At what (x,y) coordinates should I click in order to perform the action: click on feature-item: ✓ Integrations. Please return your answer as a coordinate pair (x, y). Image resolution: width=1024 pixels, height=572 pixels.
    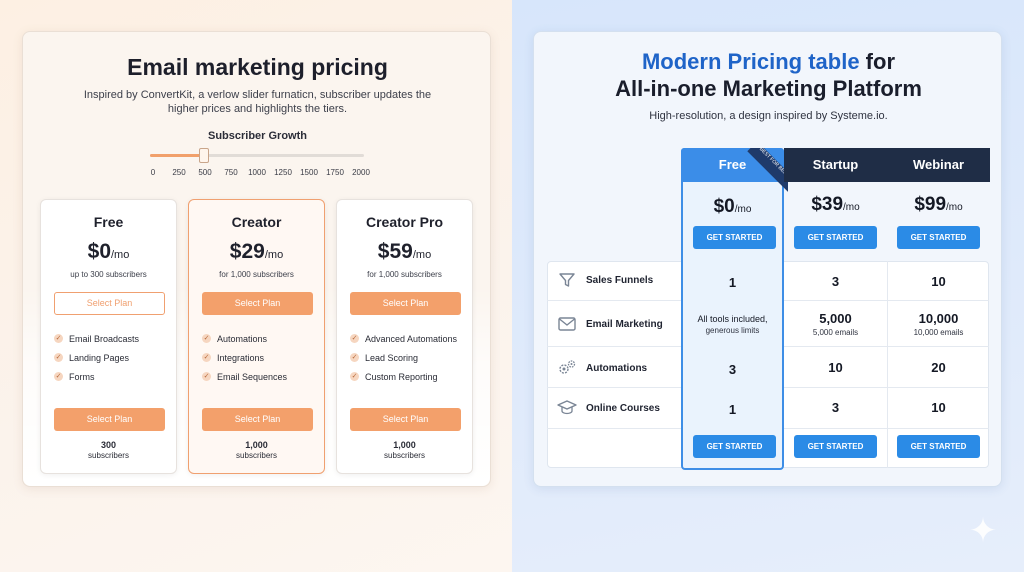
    Looking at the image, I should click on (244, 357).